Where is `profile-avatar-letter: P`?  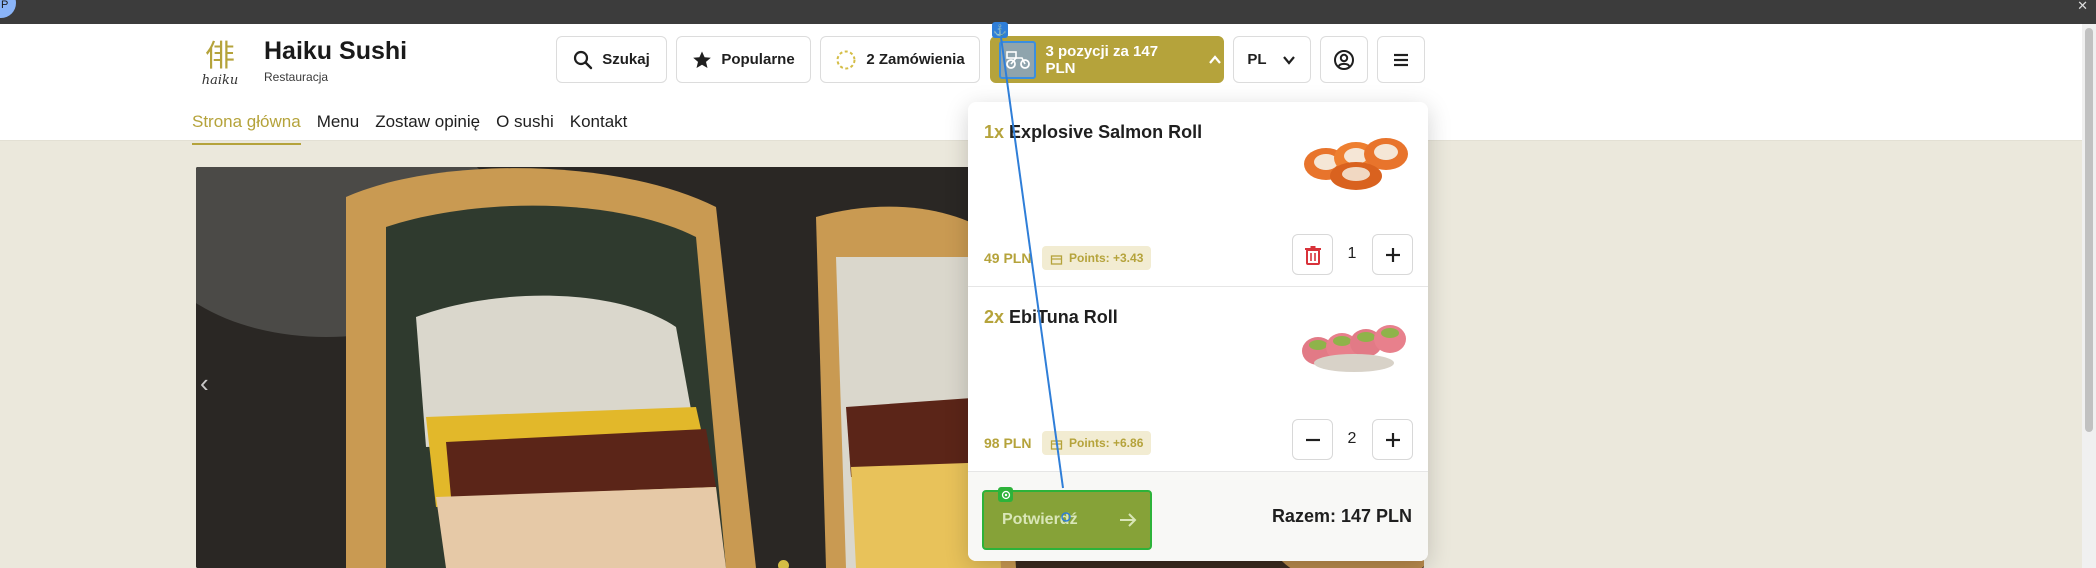
profile-avatar-letter: P is located at coordinates (5, 5).